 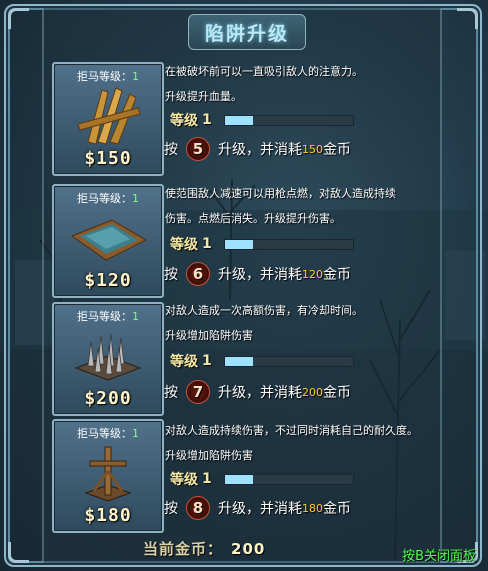 What do you see at coordinates (198, 149) in the screenshot?
I see `upgrade-key-badge: 5` at bounding box center [198, 149].